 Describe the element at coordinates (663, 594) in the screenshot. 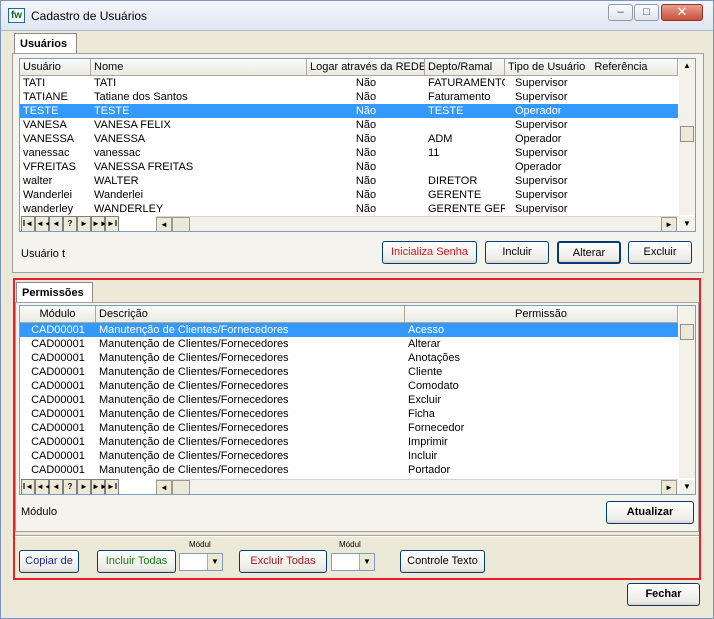

I see `fechar-button: Fechar` at that location.